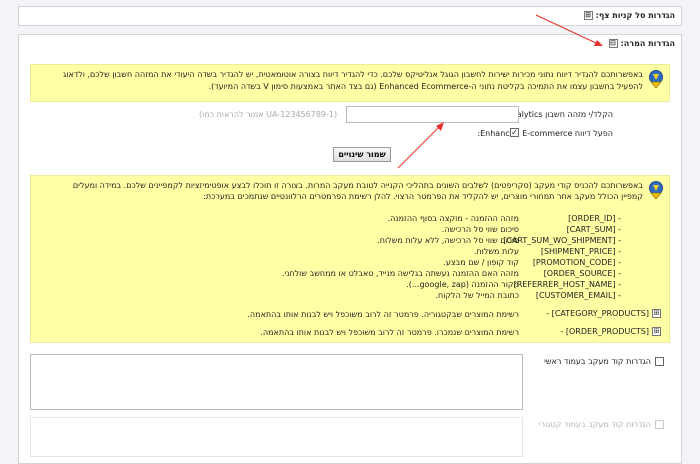 Image resolution: width=700 pixels, height=464 pixels. Describe the element at coordinates (420, 145) in the screenshot. I see `arrow-to-ga-input` at that location.